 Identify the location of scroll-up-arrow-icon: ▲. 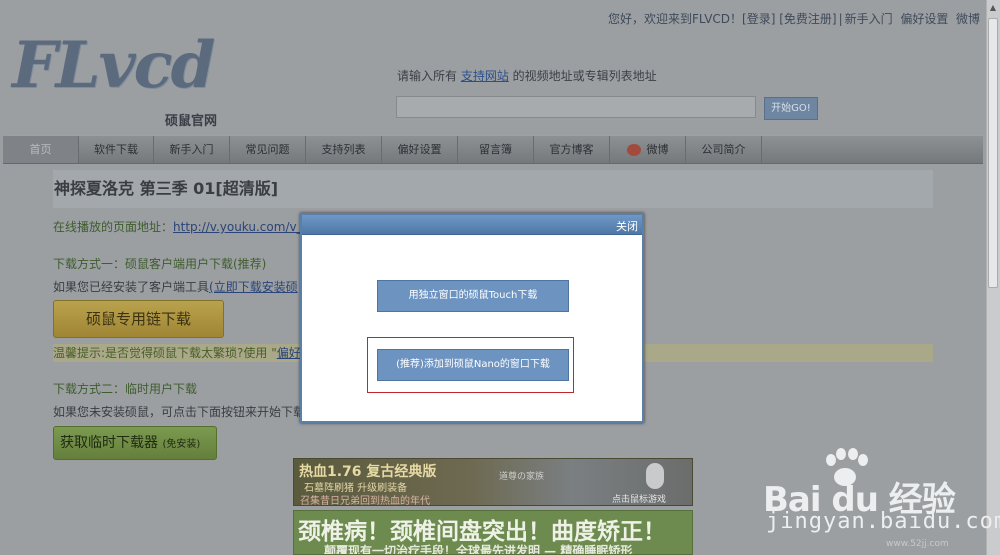
(993, 8).